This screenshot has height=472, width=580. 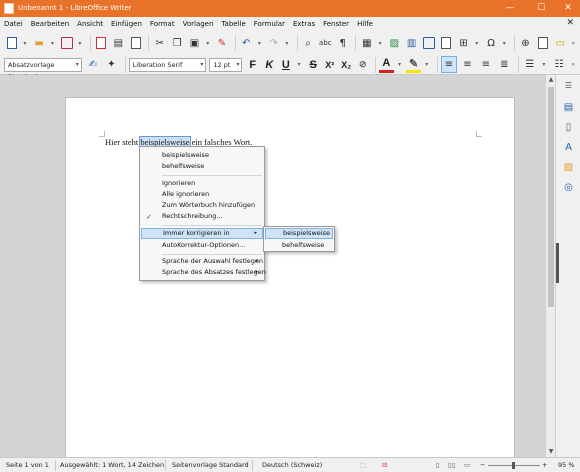 I want to click on zoom-in-icon: +, so click(x=544, y=465).